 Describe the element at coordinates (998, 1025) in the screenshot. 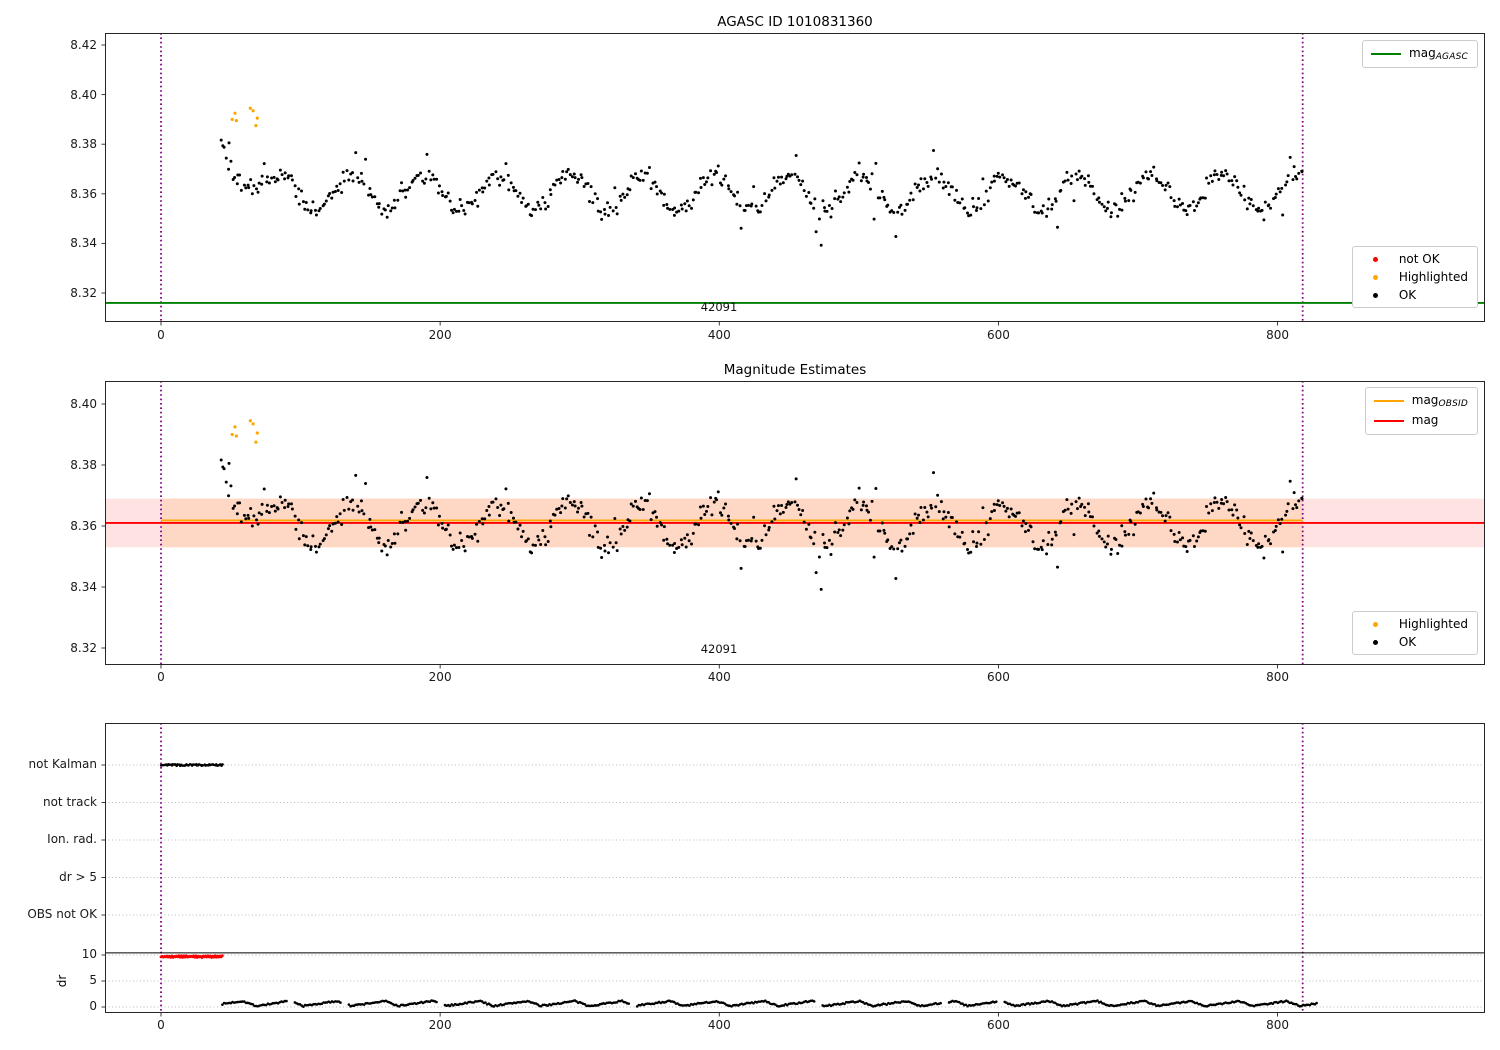

I see `x-tick-label: 600` at that location.